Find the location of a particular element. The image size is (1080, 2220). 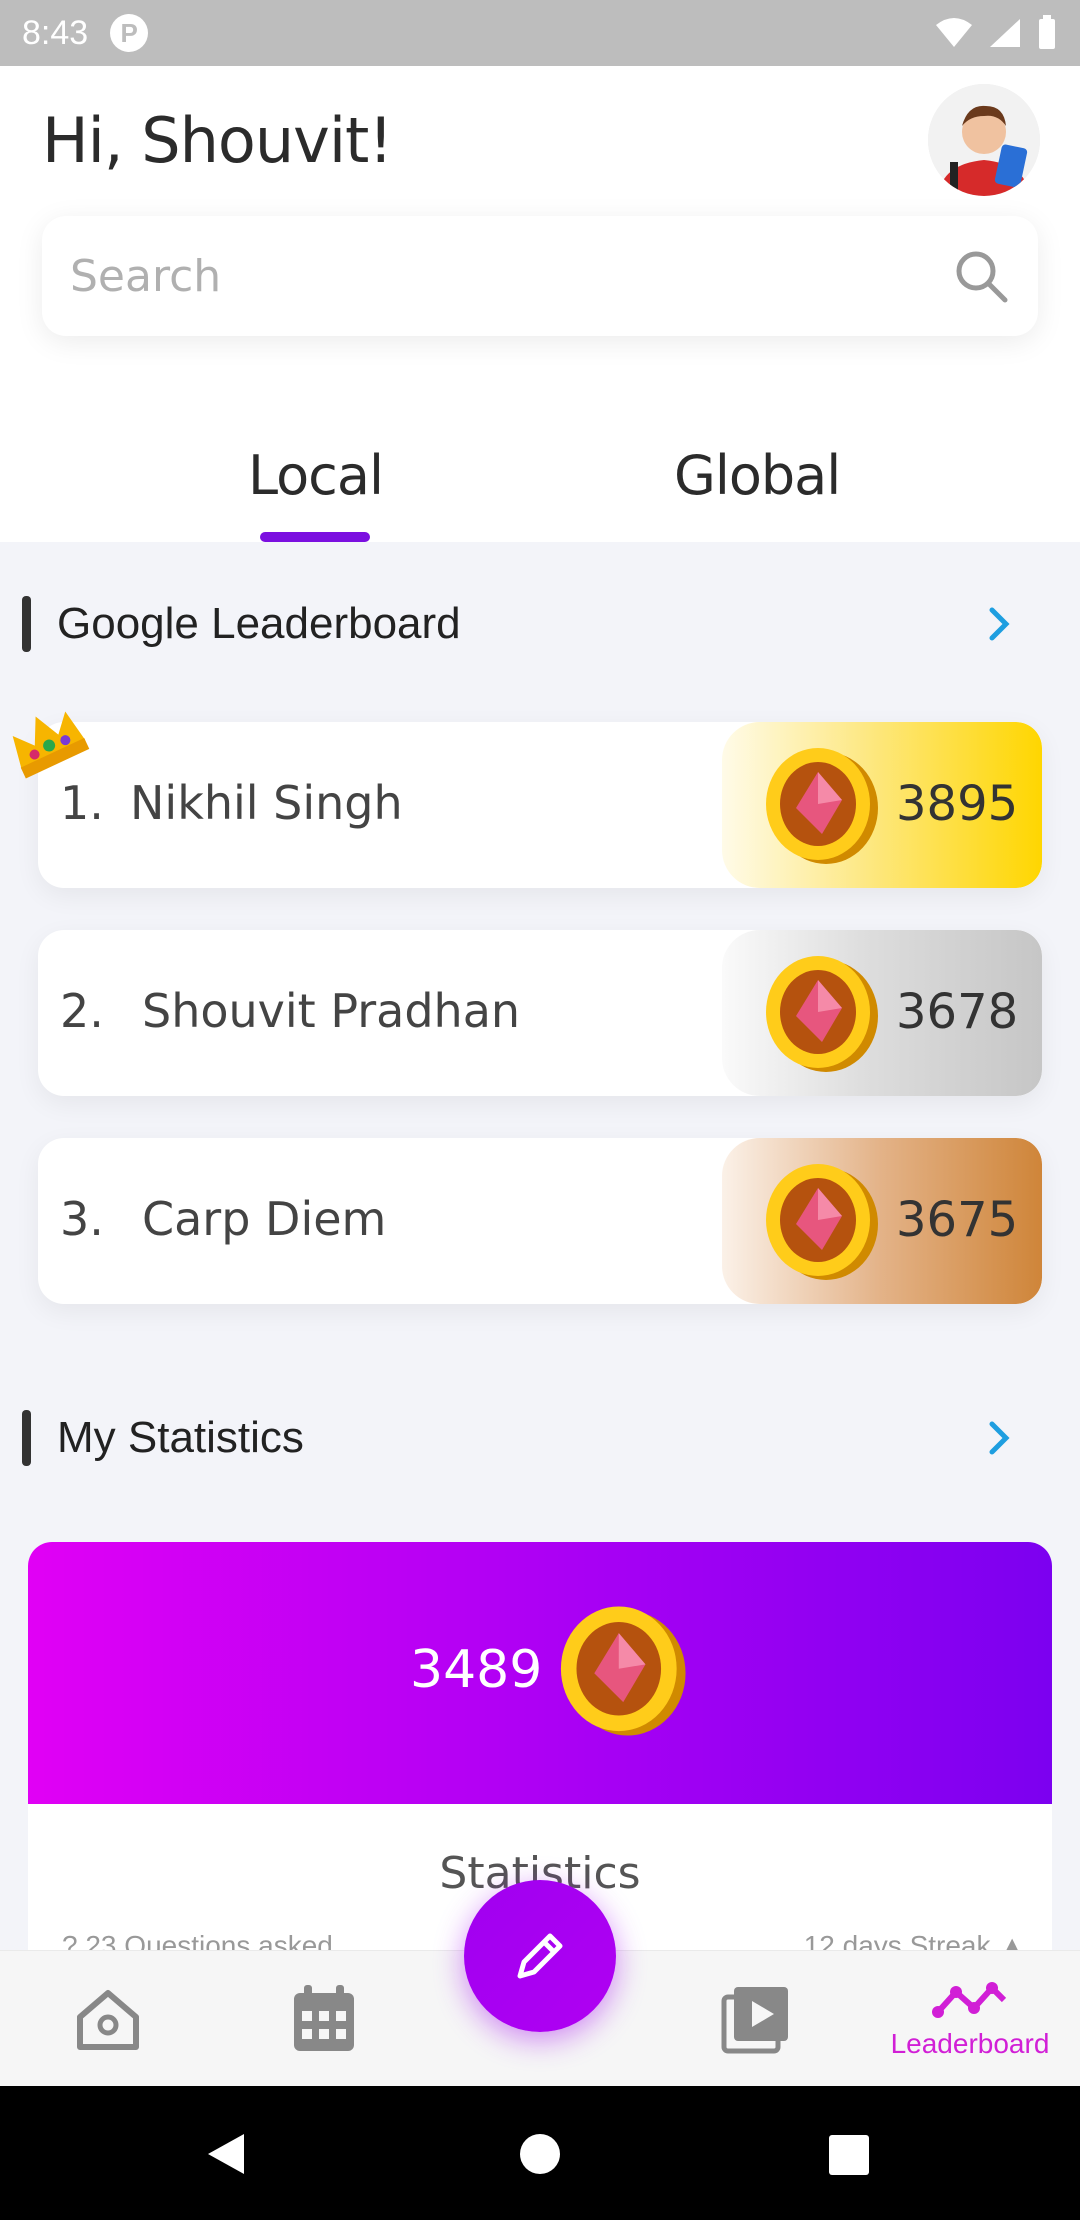

status-indicators is located at coordinates (996, 33).